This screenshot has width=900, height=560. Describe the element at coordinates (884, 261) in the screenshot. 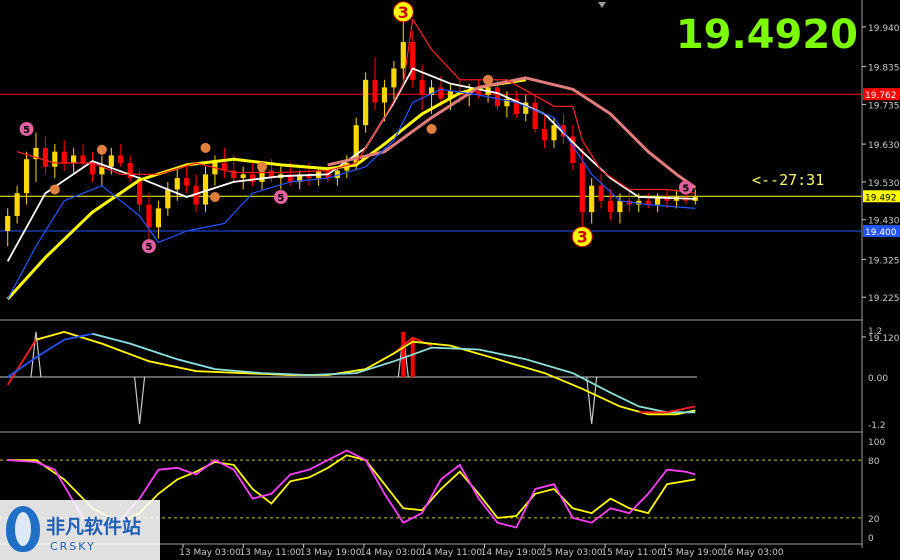

I see `y-tick-label: 19.325` at that location.